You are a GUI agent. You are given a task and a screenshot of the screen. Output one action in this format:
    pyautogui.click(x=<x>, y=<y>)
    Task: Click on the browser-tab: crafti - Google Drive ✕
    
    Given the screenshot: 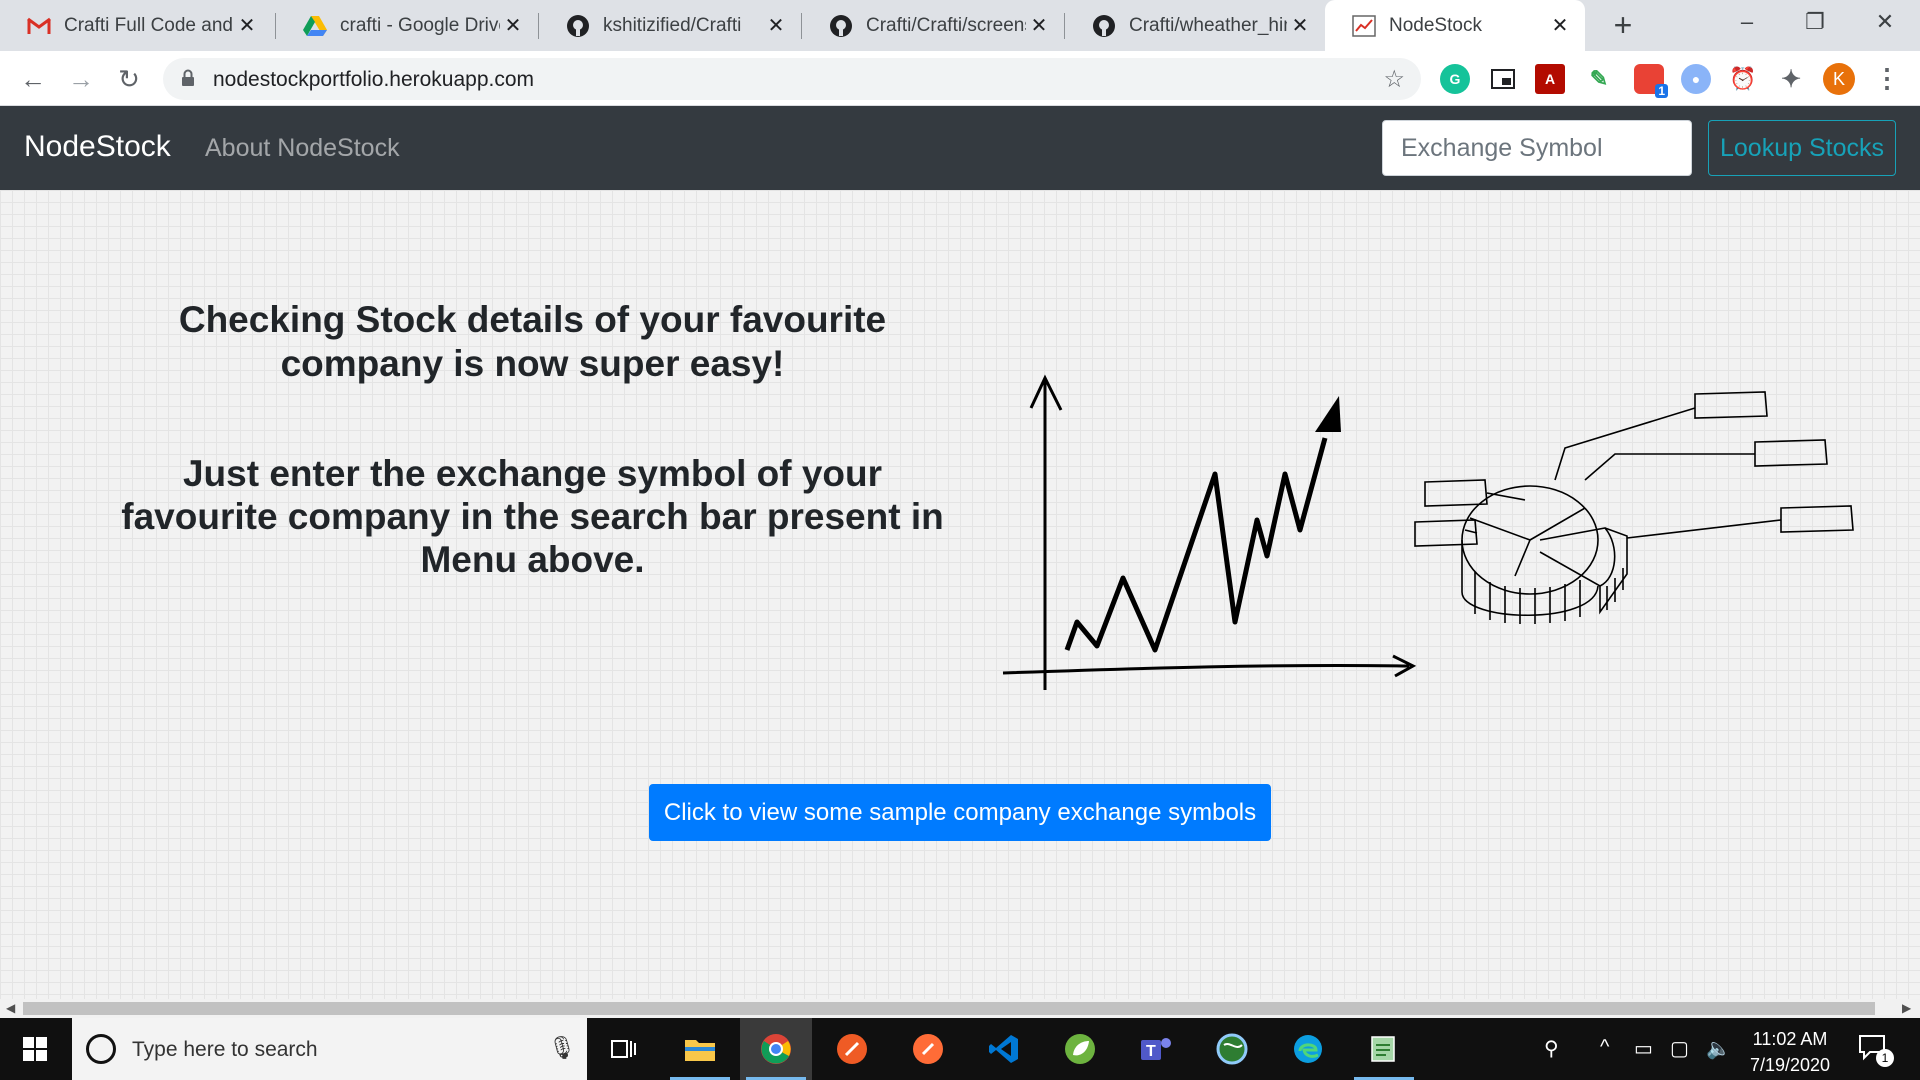 What is the action you would take?
    pyautogui.click(x=407, y=25)
    